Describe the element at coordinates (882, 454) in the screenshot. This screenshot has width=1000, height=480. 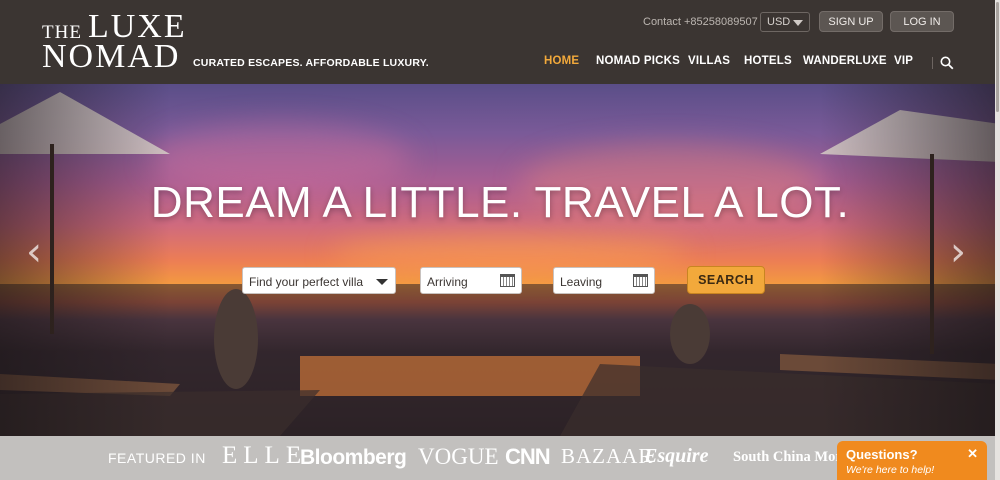
I see `chat-title: Questions?` at that location.